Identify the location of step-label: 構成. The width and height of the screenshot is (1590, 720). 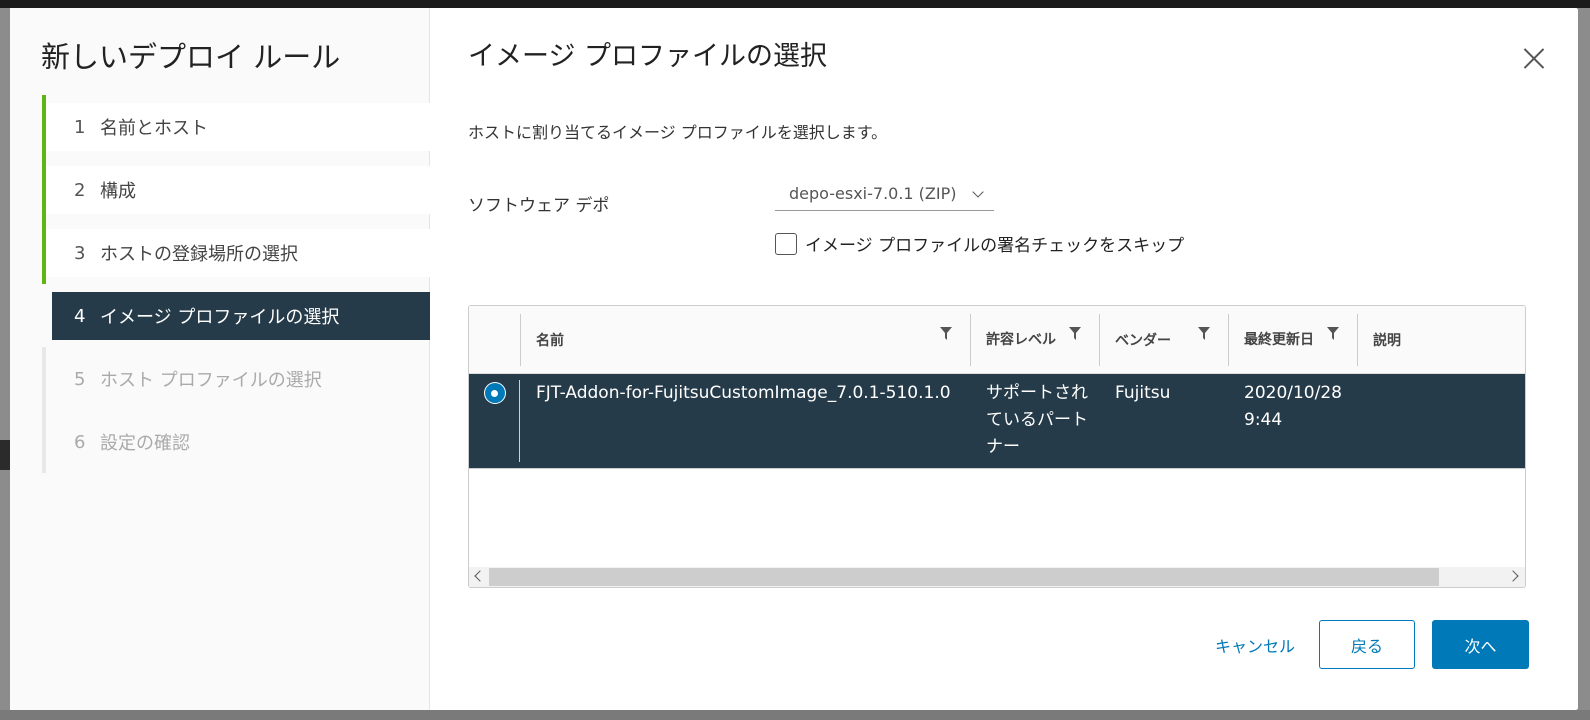
(118, 191).